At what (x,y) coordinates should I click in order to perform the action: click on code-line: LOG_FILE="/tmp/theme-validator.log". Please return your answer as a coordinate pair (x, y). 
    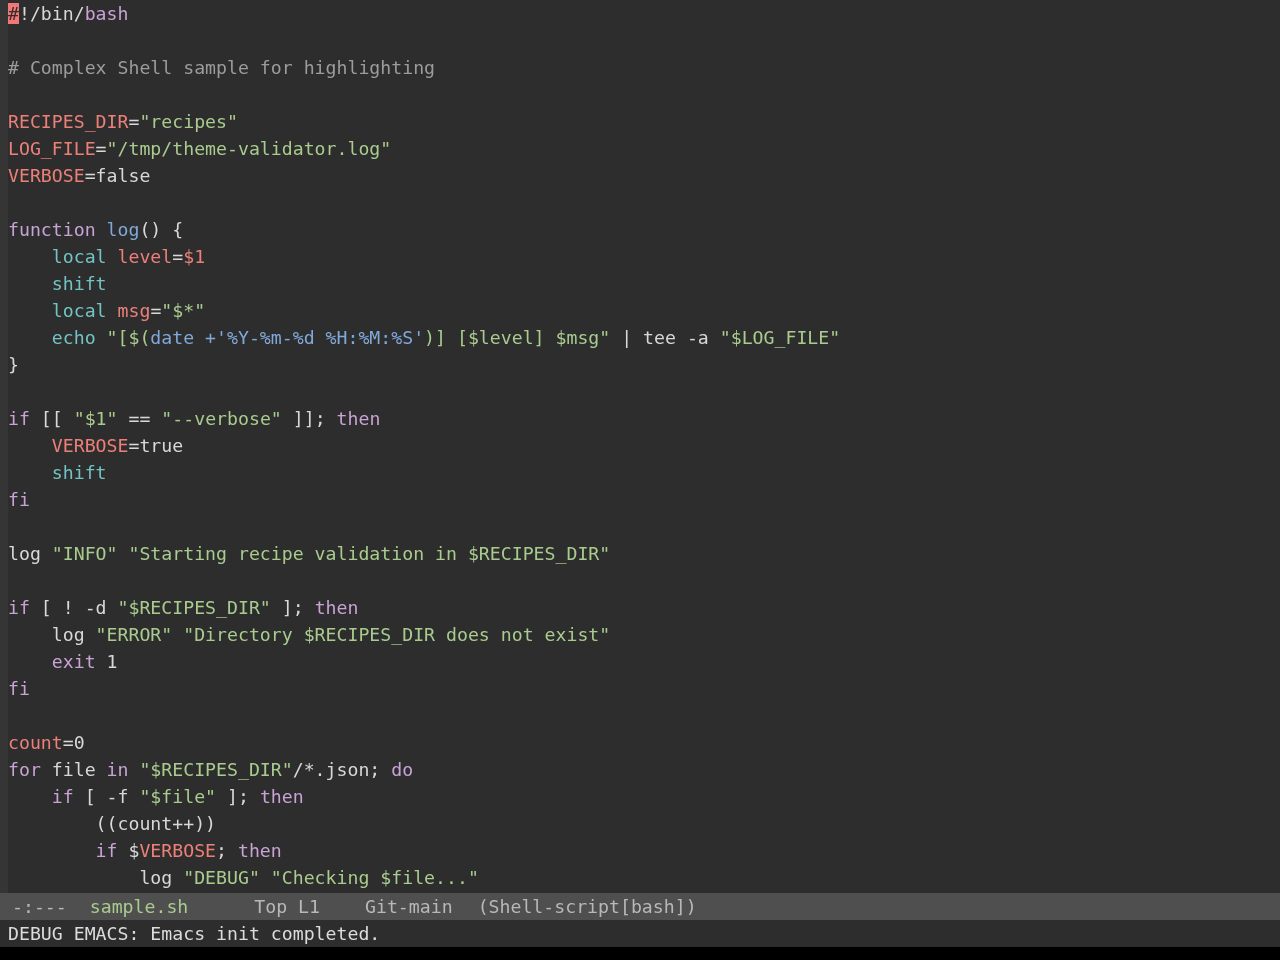
    Looking at the image, I should click on (200, 149).